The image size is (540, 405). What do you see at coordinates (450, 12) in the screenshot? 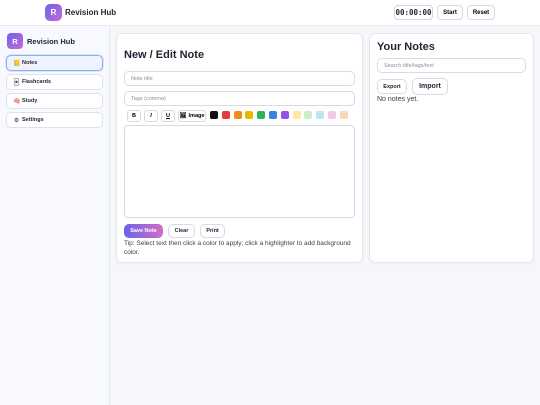
I see `timer-start-button: Start` at bounding box center [450, 12].